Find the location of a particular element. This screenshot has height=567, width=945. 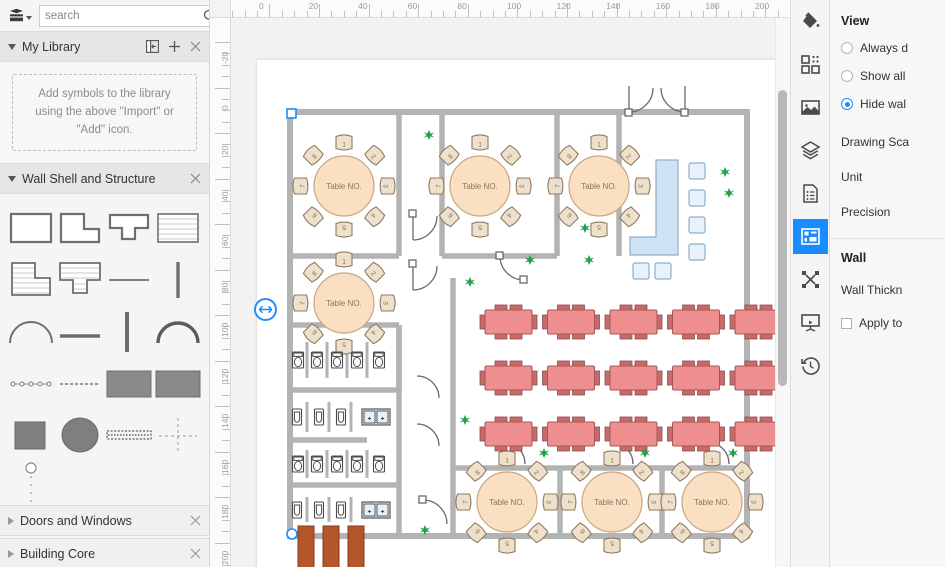

shape-wall-thick-vertical is located at coordinates (129, 332).